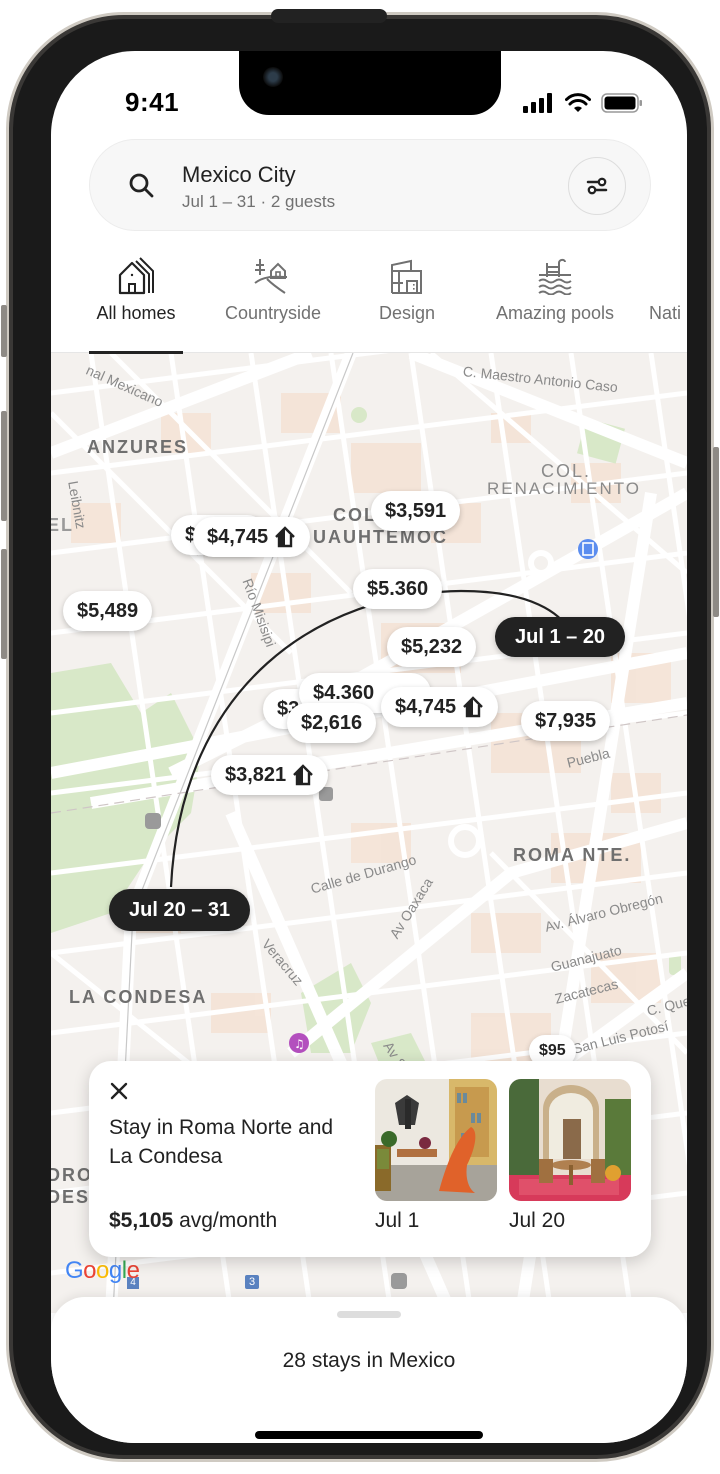 The image size is (720, 1474). Describe the element at coordinates (555, 300) in the screenshot. I see `tab-amazing-pools: Amazing pools` at that location.